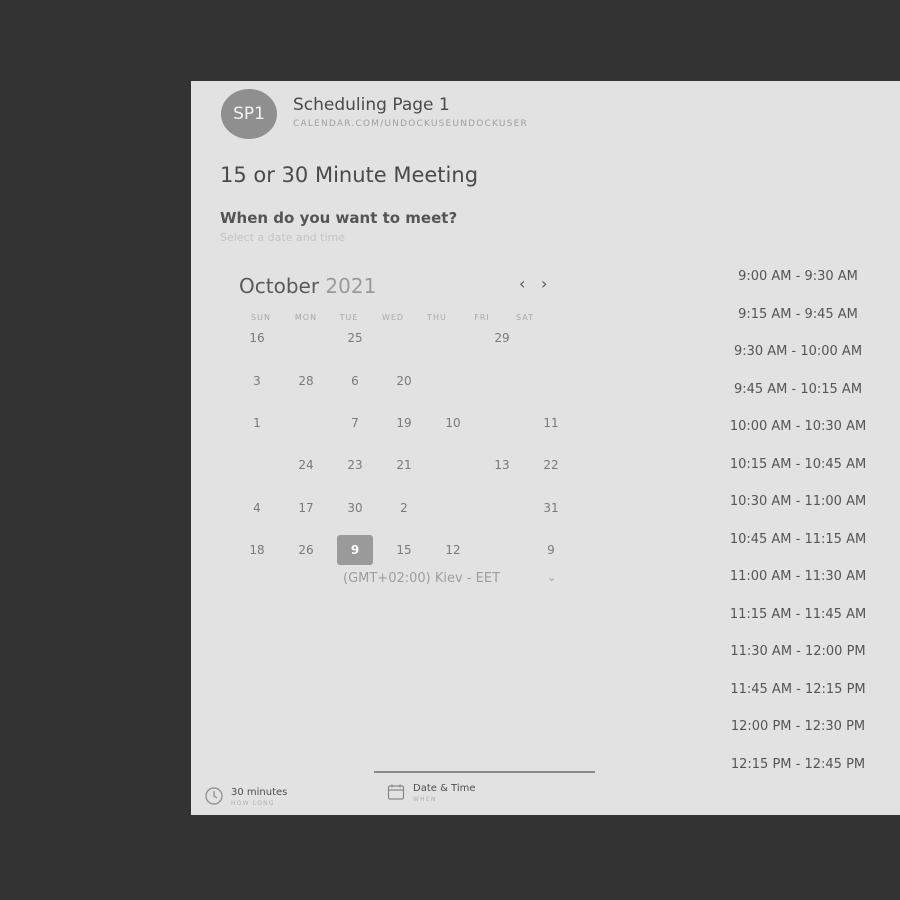 The height and width of the screenshot is (900, 900). What do you see at coordinates (257, 338) in the screenshot?
I see `calendar-day: 16` at bounding box center [257, 338].